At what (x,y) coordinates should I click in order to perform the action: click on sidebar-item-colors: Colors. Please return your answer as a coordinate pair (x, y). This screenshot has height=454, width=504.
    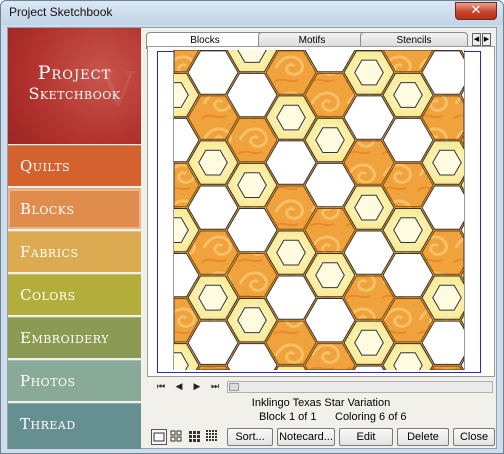
    Looking at the image, I should click on (74, 294).